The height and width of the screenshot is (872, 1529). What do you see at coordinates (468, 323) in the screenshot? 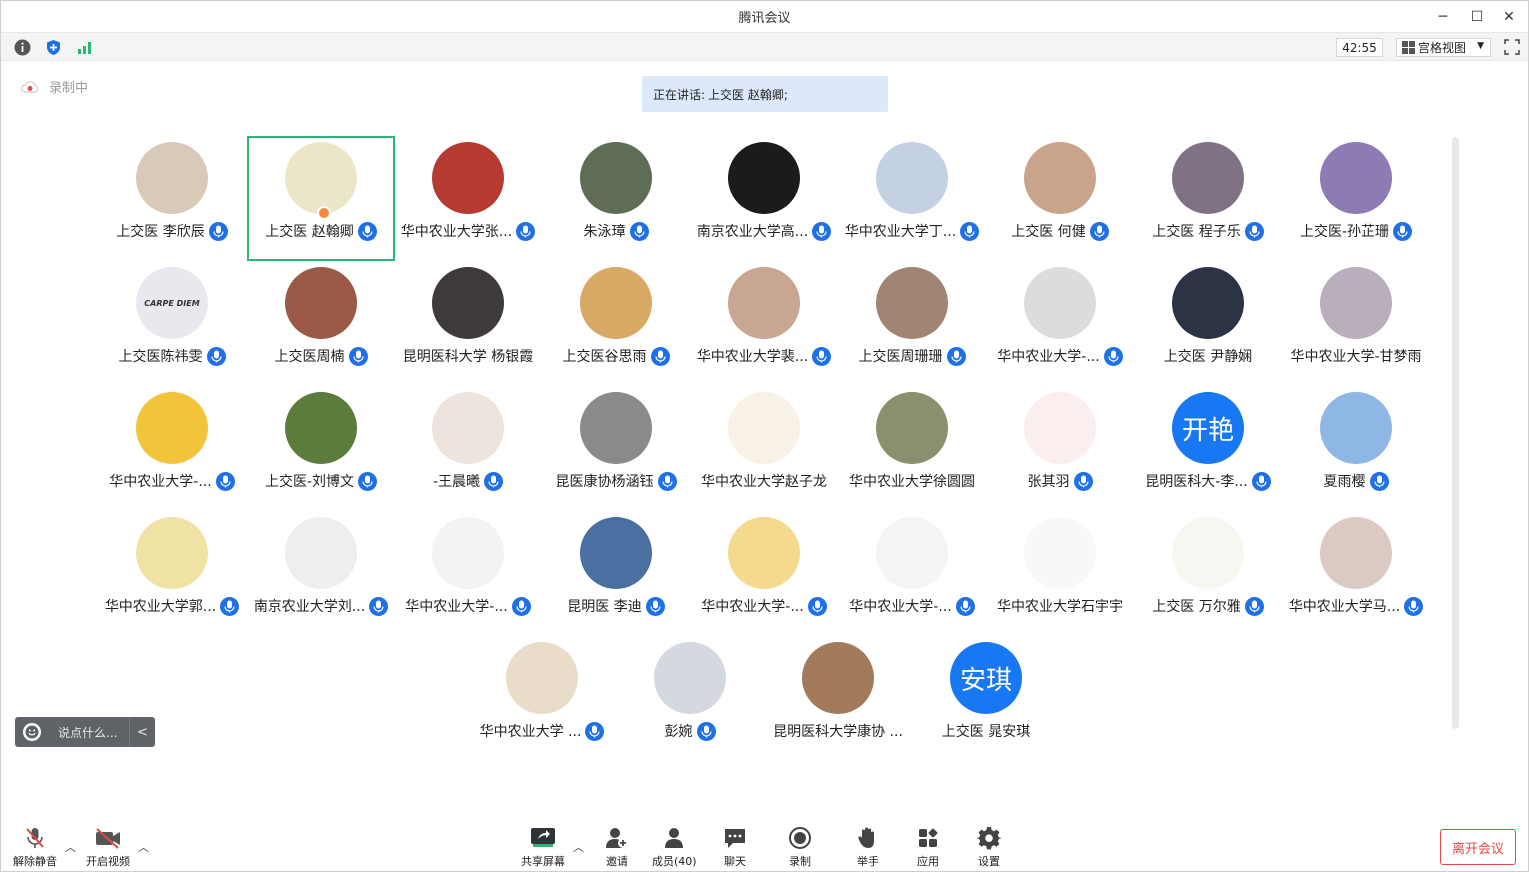
I see `participant-tile: 昆明医科大学 杨银霞` at bounding box center [468, 323].